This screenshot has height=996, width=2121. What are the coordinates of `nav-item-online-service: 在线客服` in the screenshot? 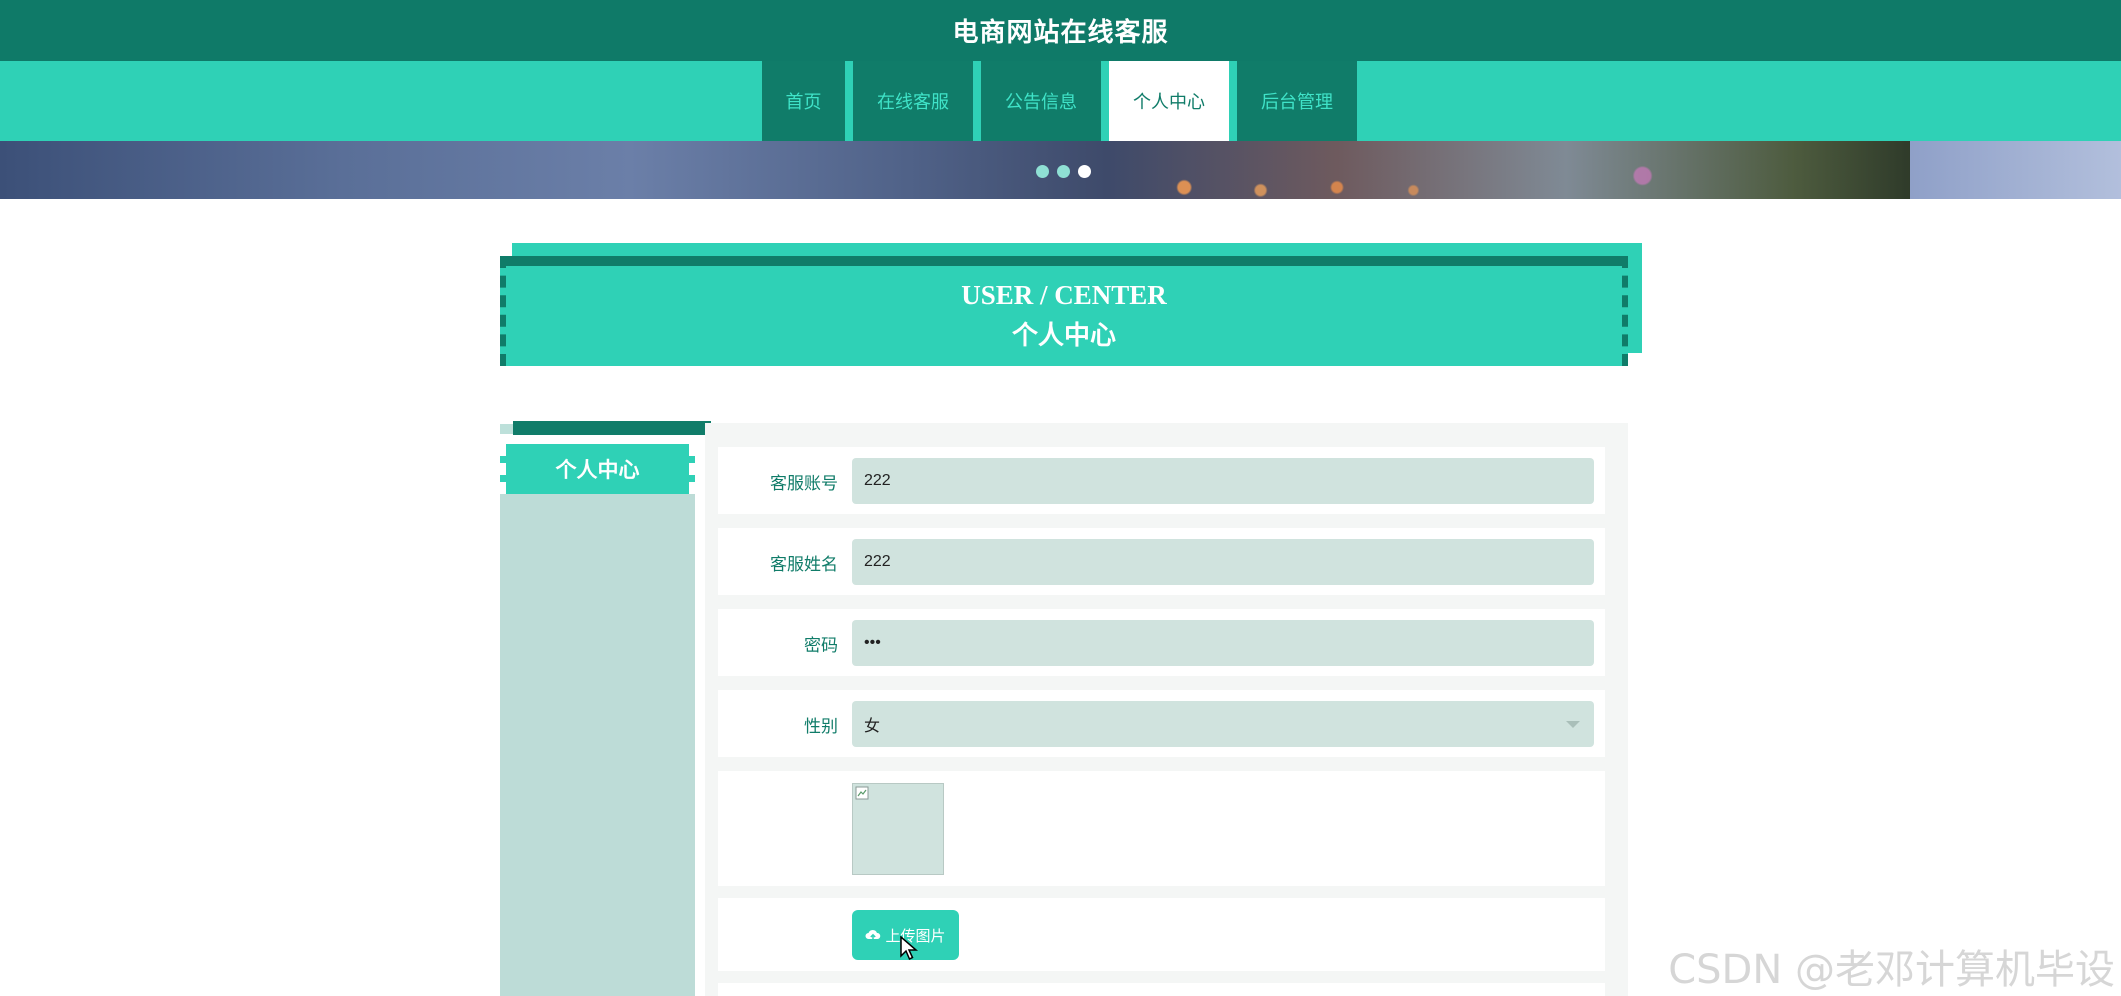 It's located at (913, 101).